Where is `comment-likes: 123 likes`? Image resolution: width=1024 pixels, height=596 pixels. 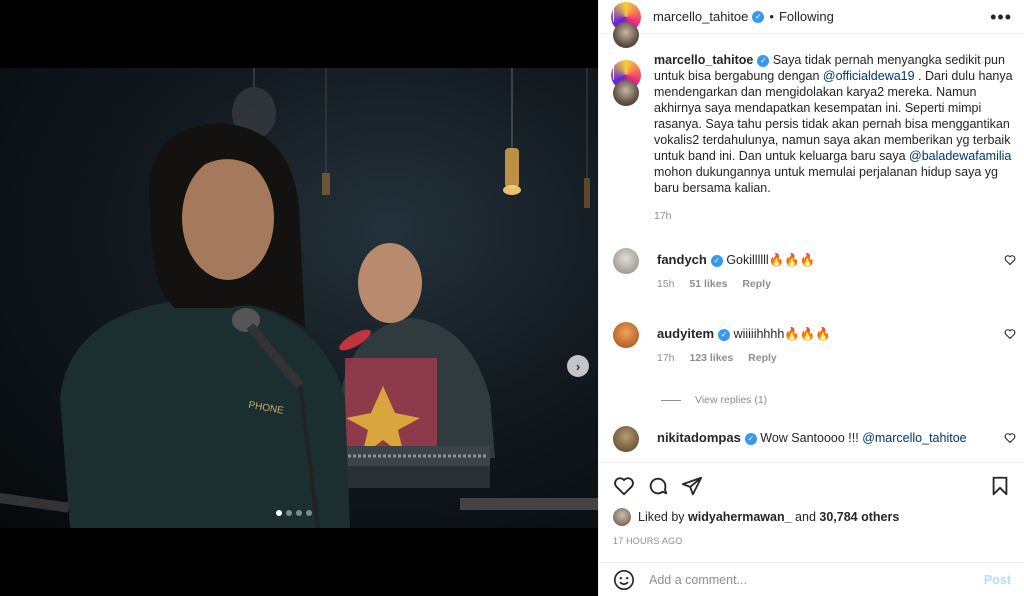 comment-likes: 123 likes is located at coordinates (711, 358).